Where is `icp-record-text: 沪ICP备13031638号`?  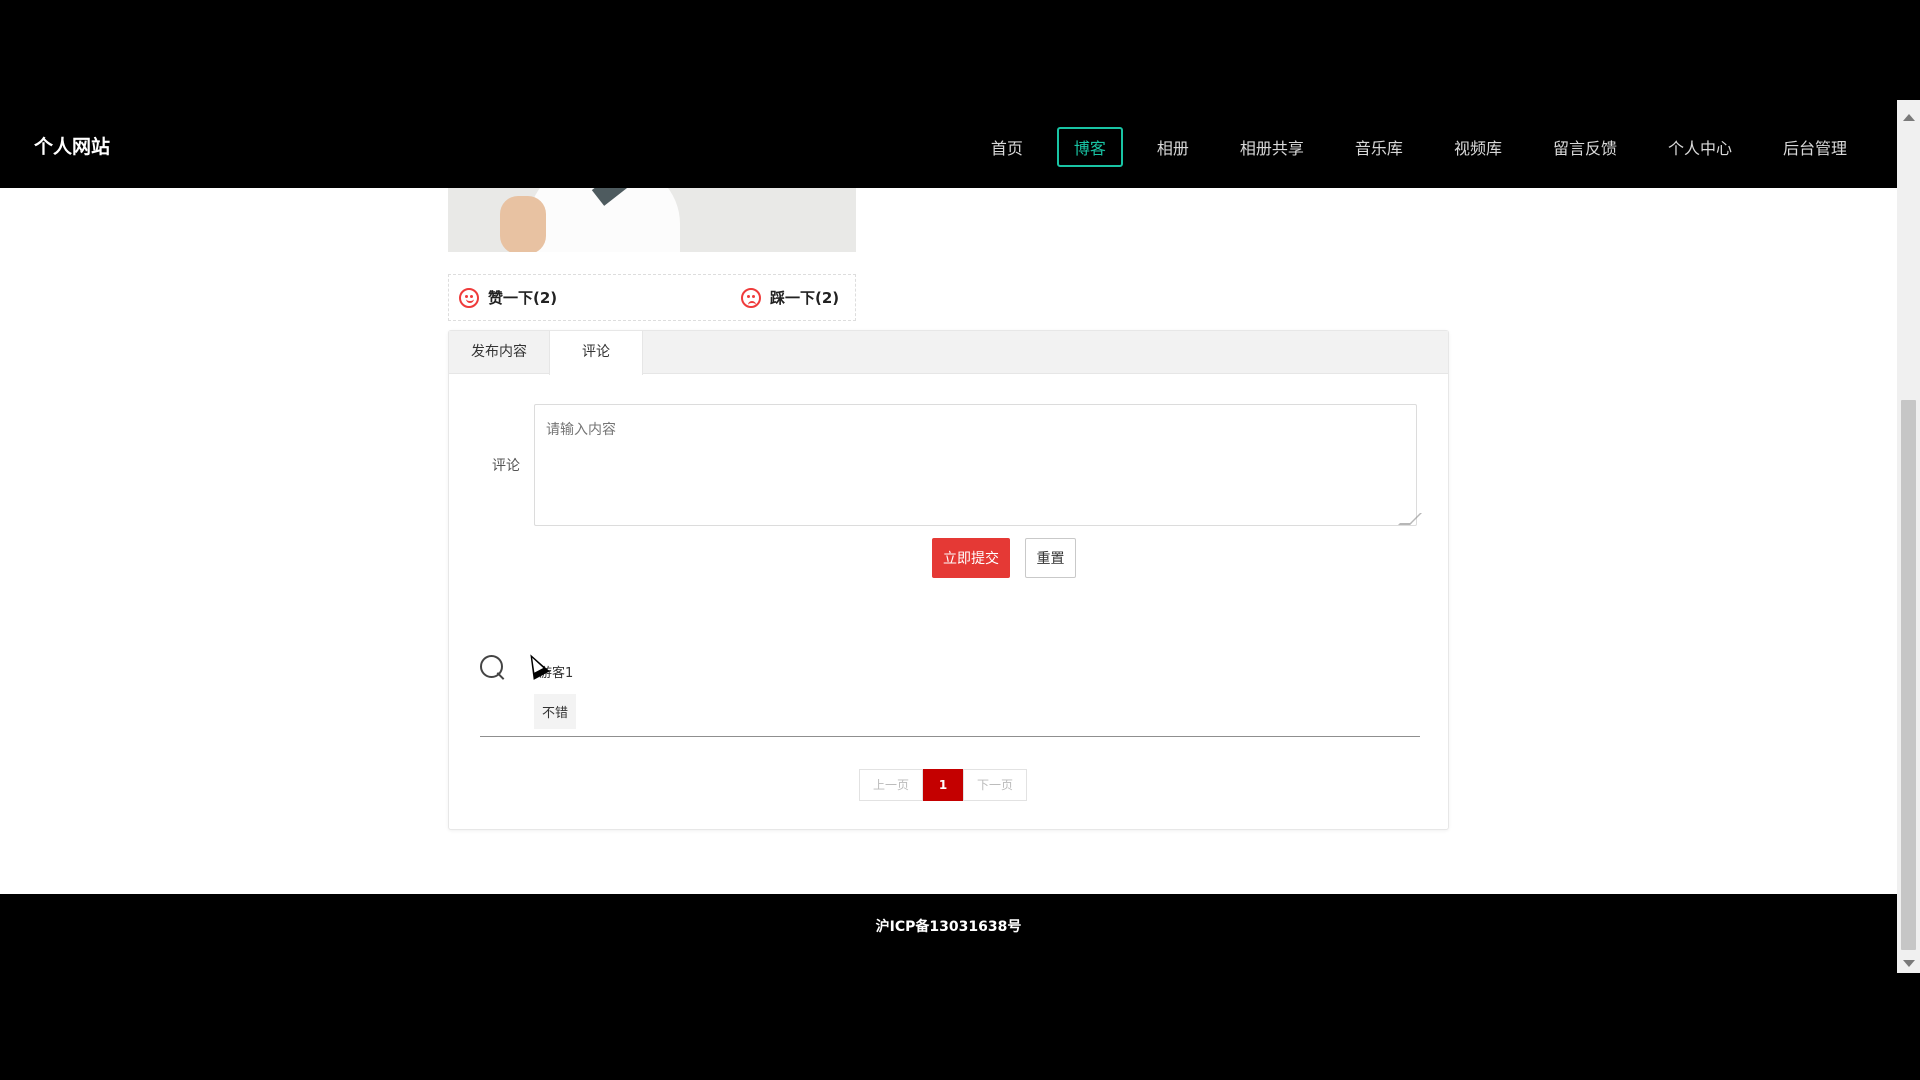 icp-record-text: 沪ICP备13031638号 is located at coordinates (948, 927).